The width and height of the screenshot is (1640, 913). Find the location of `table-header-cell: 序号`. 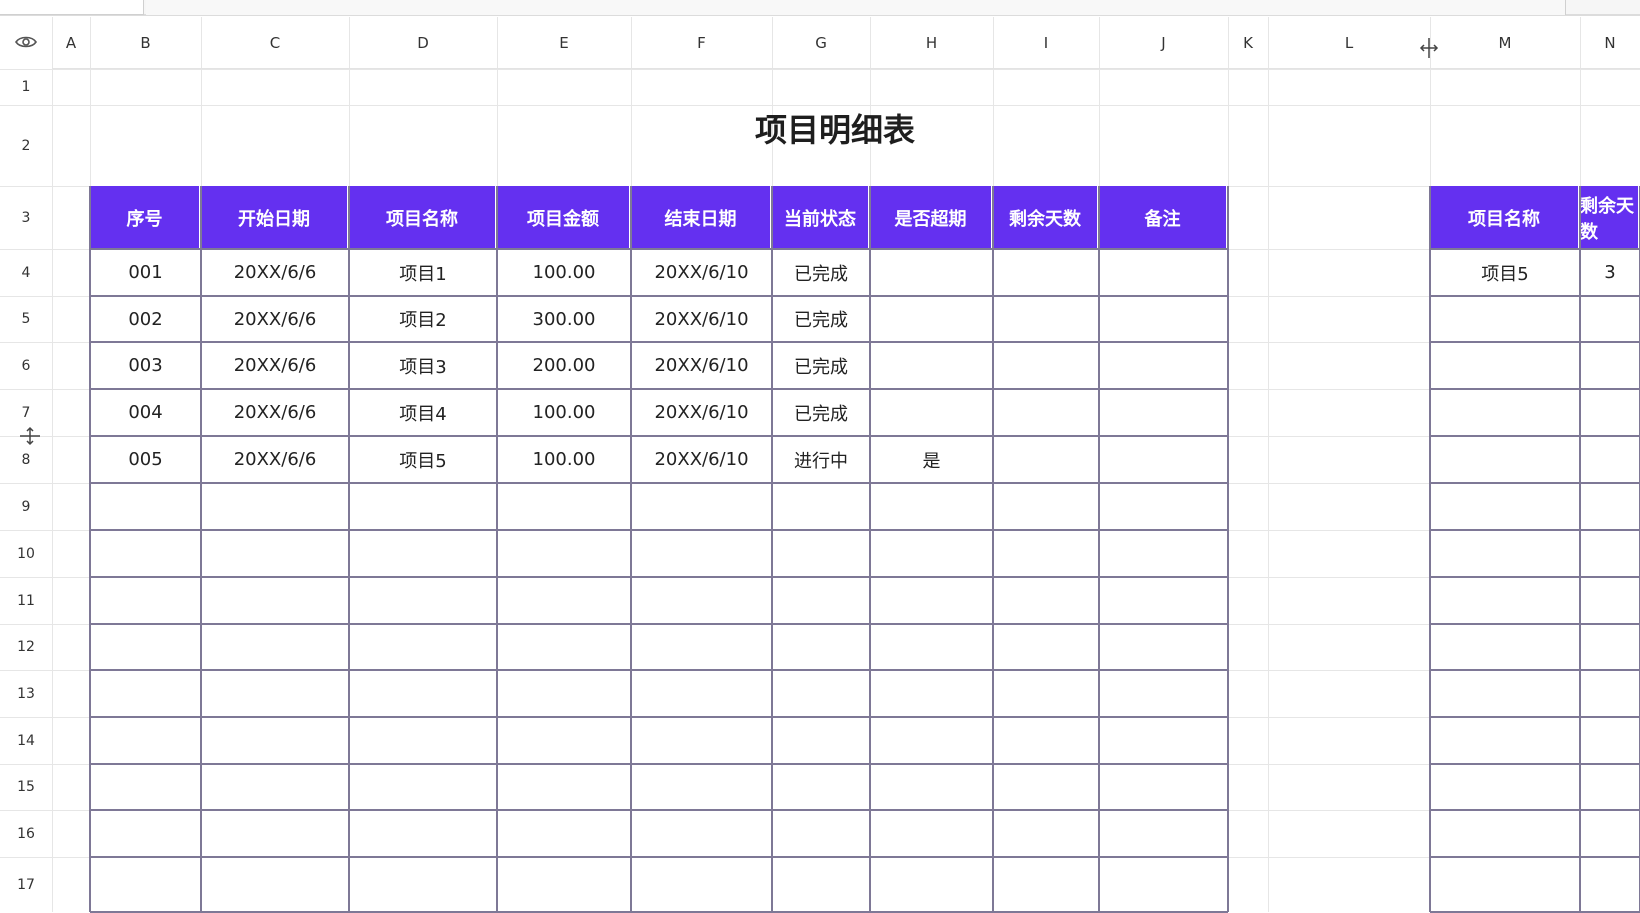

table-header-cell: 序号 is located at coordinates (145, 217).